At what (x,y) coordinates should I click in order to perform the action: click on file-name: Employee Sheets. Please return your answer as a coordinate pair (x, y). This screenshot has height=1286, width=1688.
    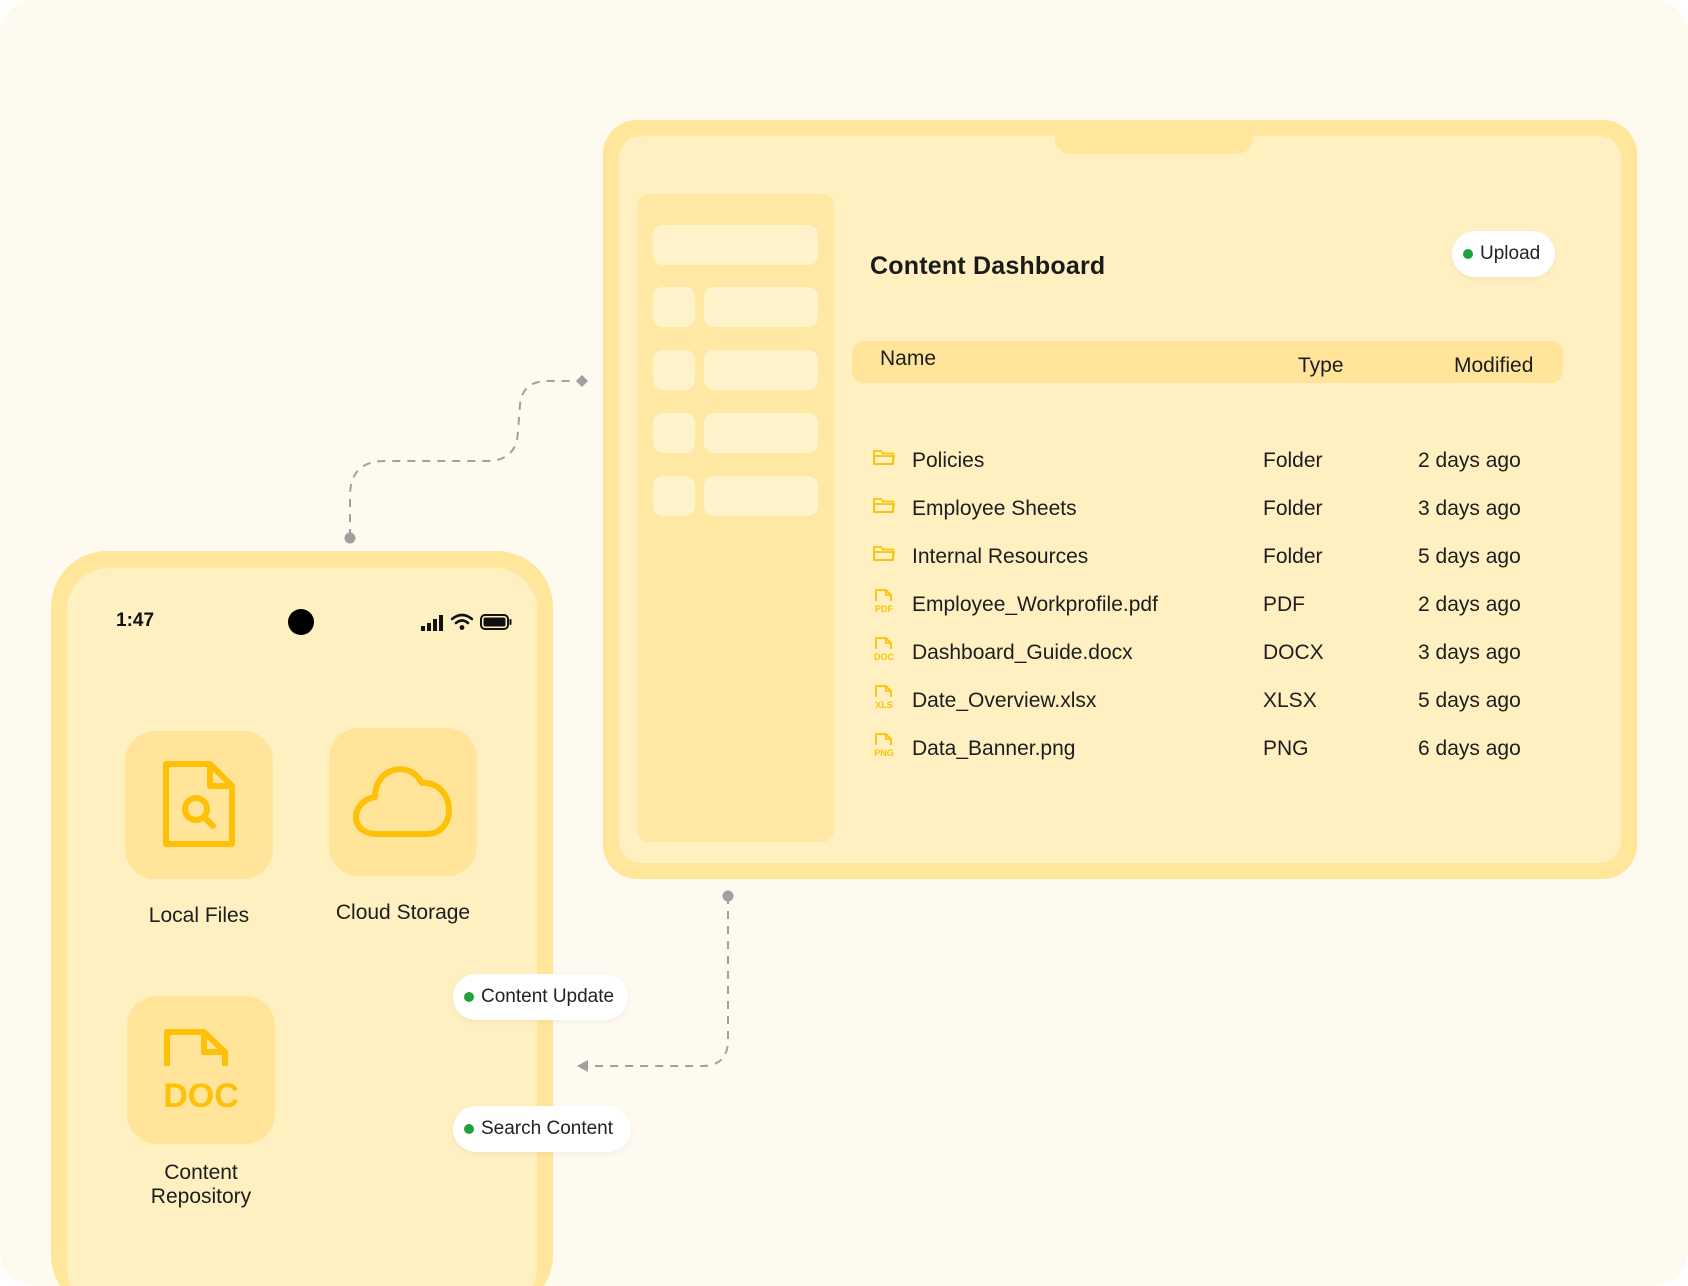
    Looking at the image, I should click on (994, 508).